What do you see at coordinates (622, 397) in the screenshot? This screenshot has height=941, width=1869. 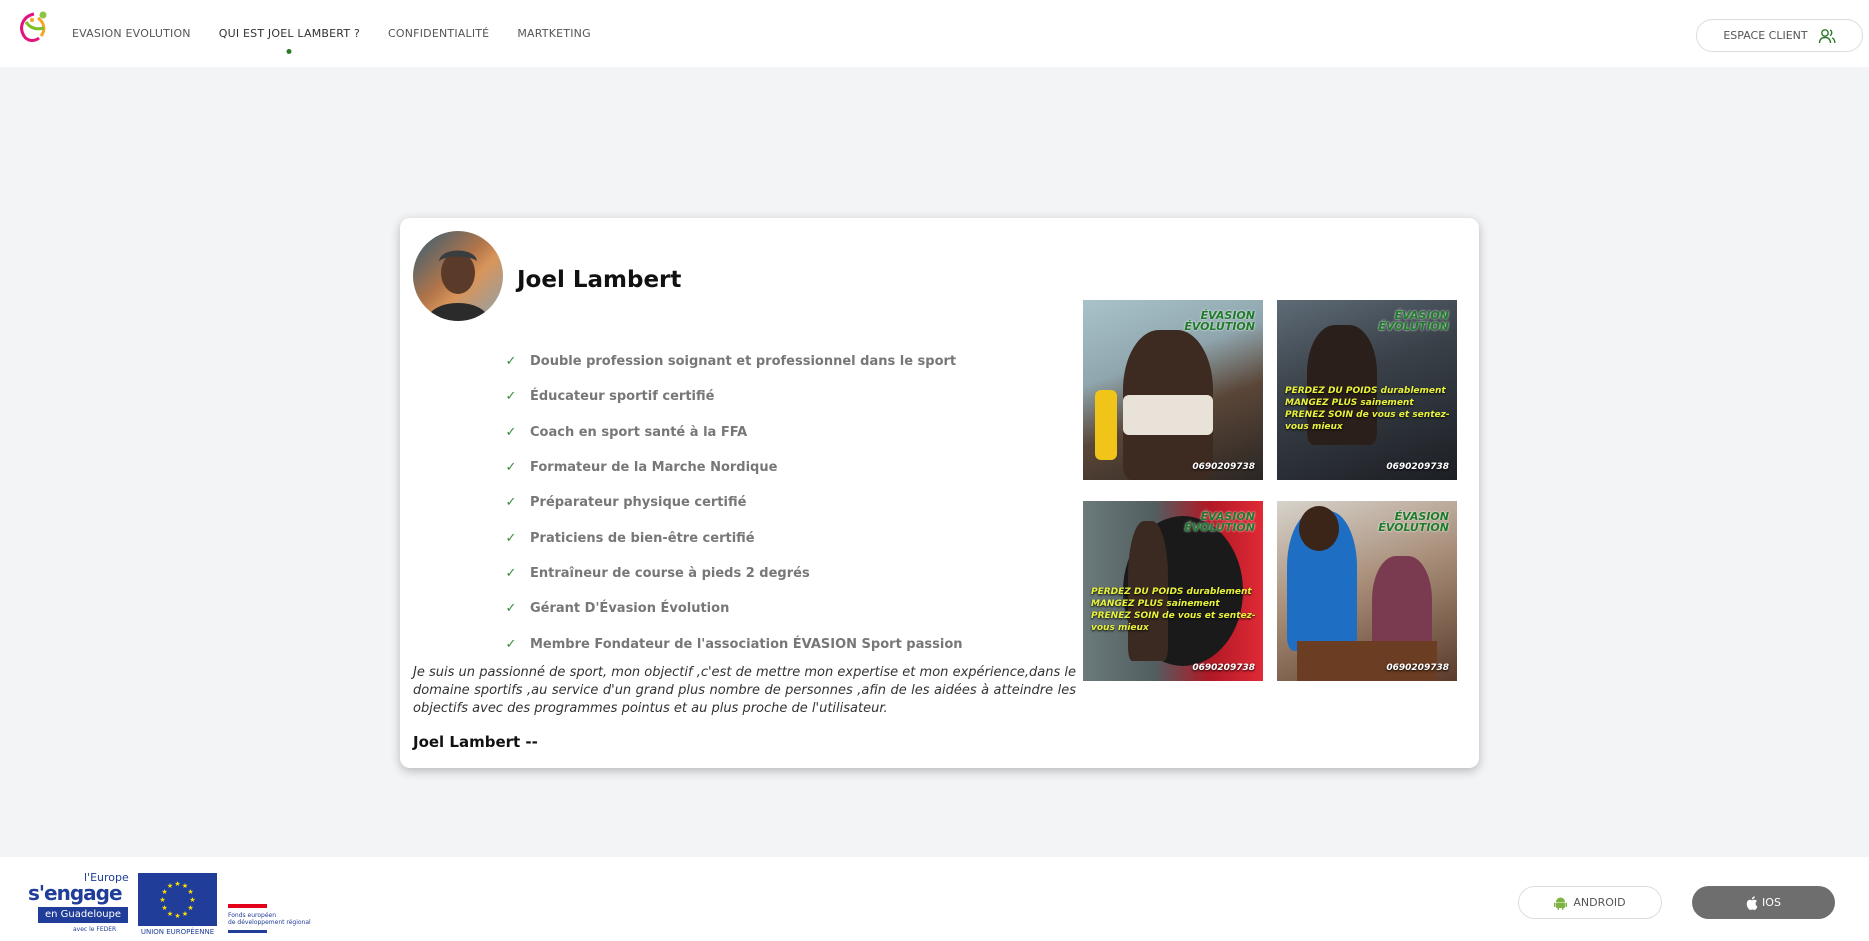 I see `qualification-text: Éducateur sportif certifié` at bounding box center [622, 397].